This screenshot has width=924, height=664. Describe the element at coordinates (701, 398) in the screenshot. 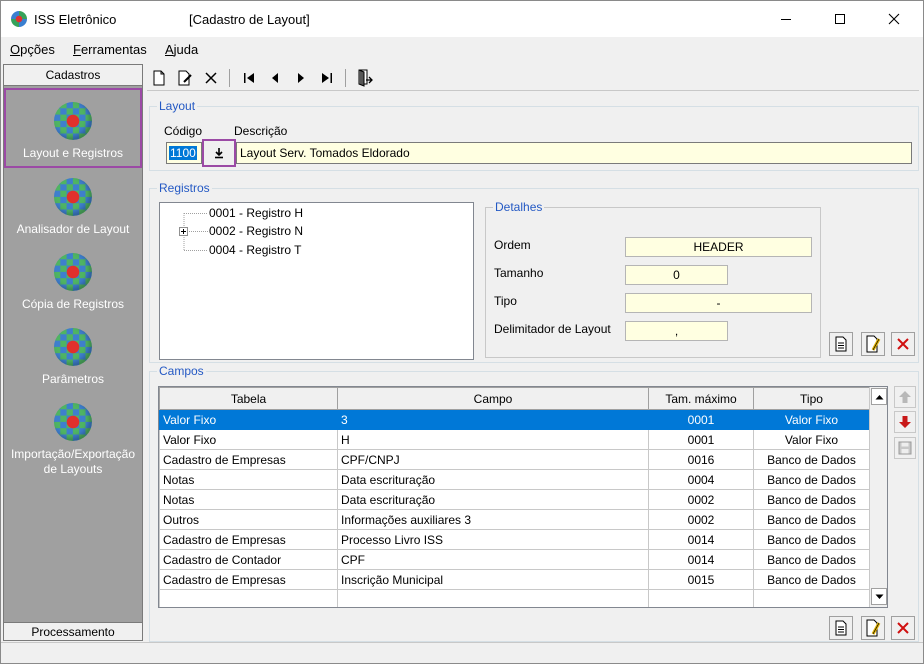

I see `column-header-tam-maximo: Tam. máximo` at that location.